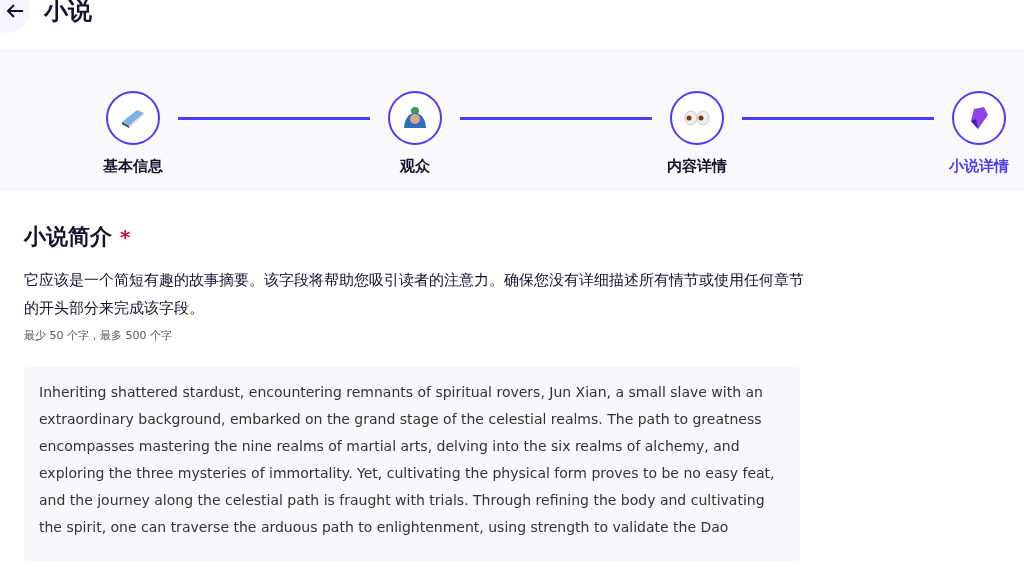  I want to click on required-mark: *, so click(125, 237).